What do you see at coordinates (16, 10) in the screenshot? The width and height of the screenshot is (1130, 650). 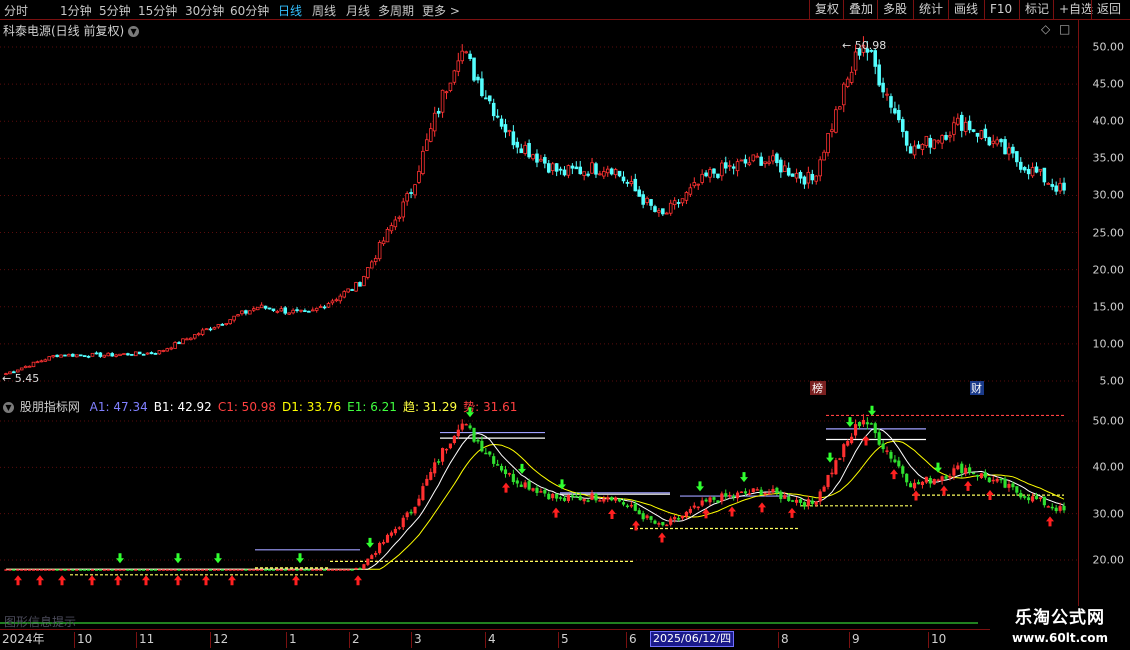 I see `tab-fenshi: 分时` at bounding box center [16, 10].